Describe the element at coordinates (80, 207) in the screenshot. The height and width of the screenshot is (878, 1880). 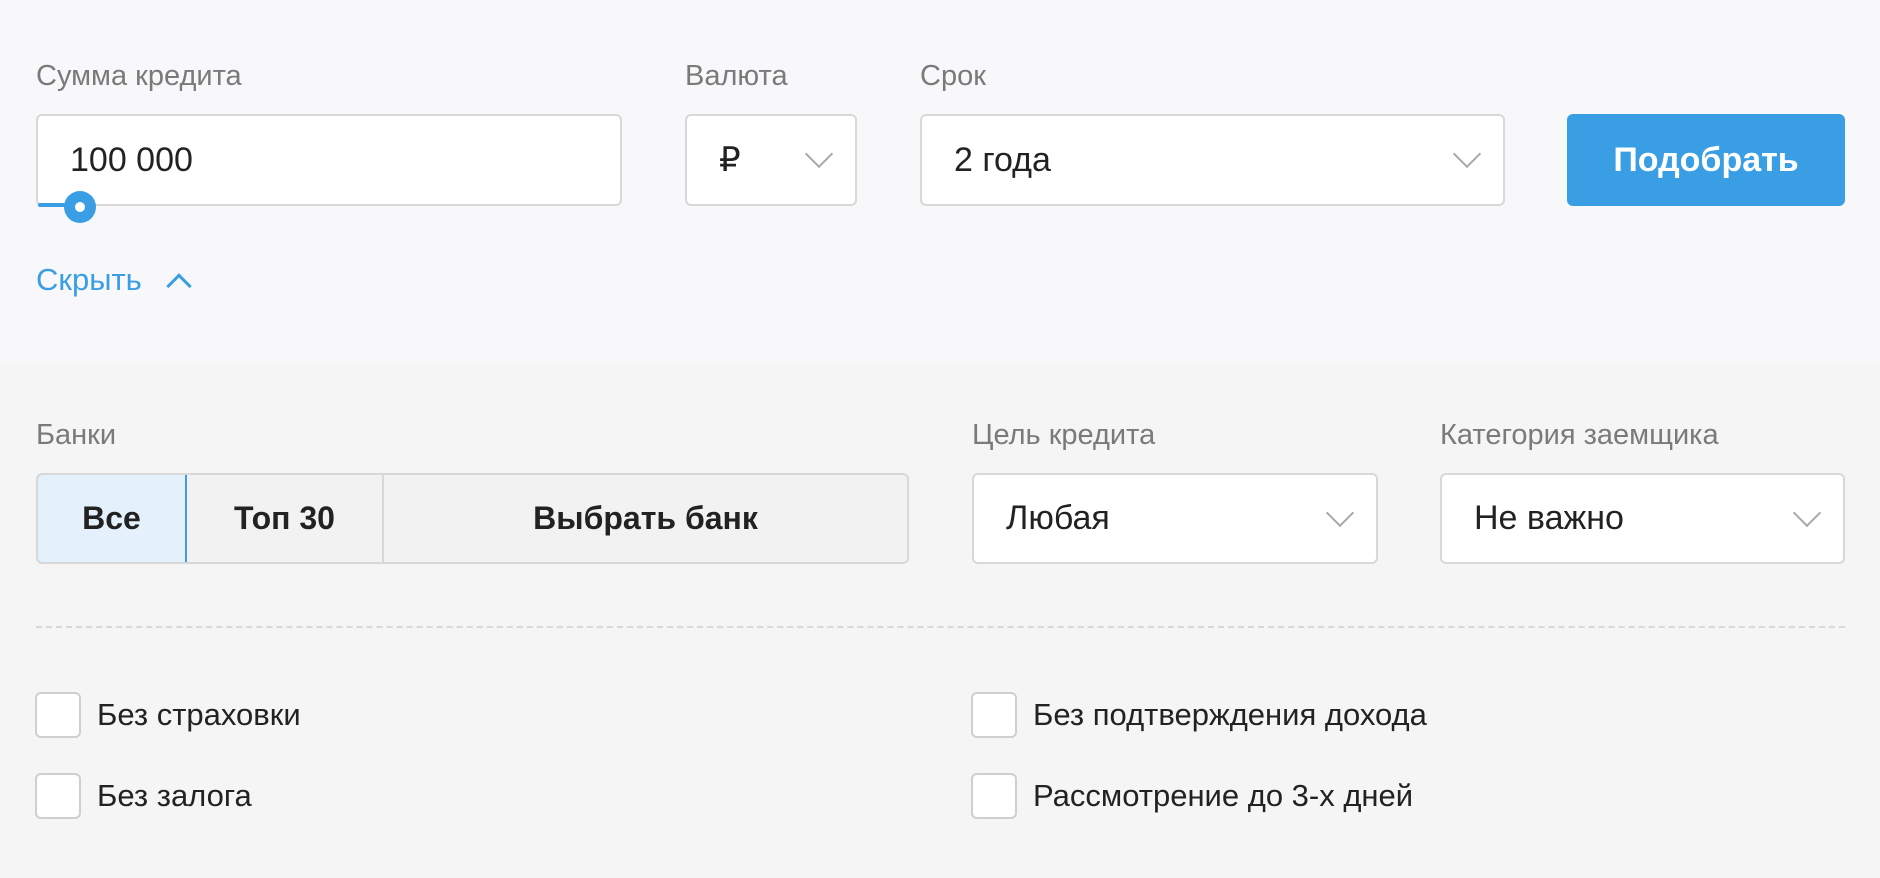
I see `loan-amount-slider-handle` at that location.